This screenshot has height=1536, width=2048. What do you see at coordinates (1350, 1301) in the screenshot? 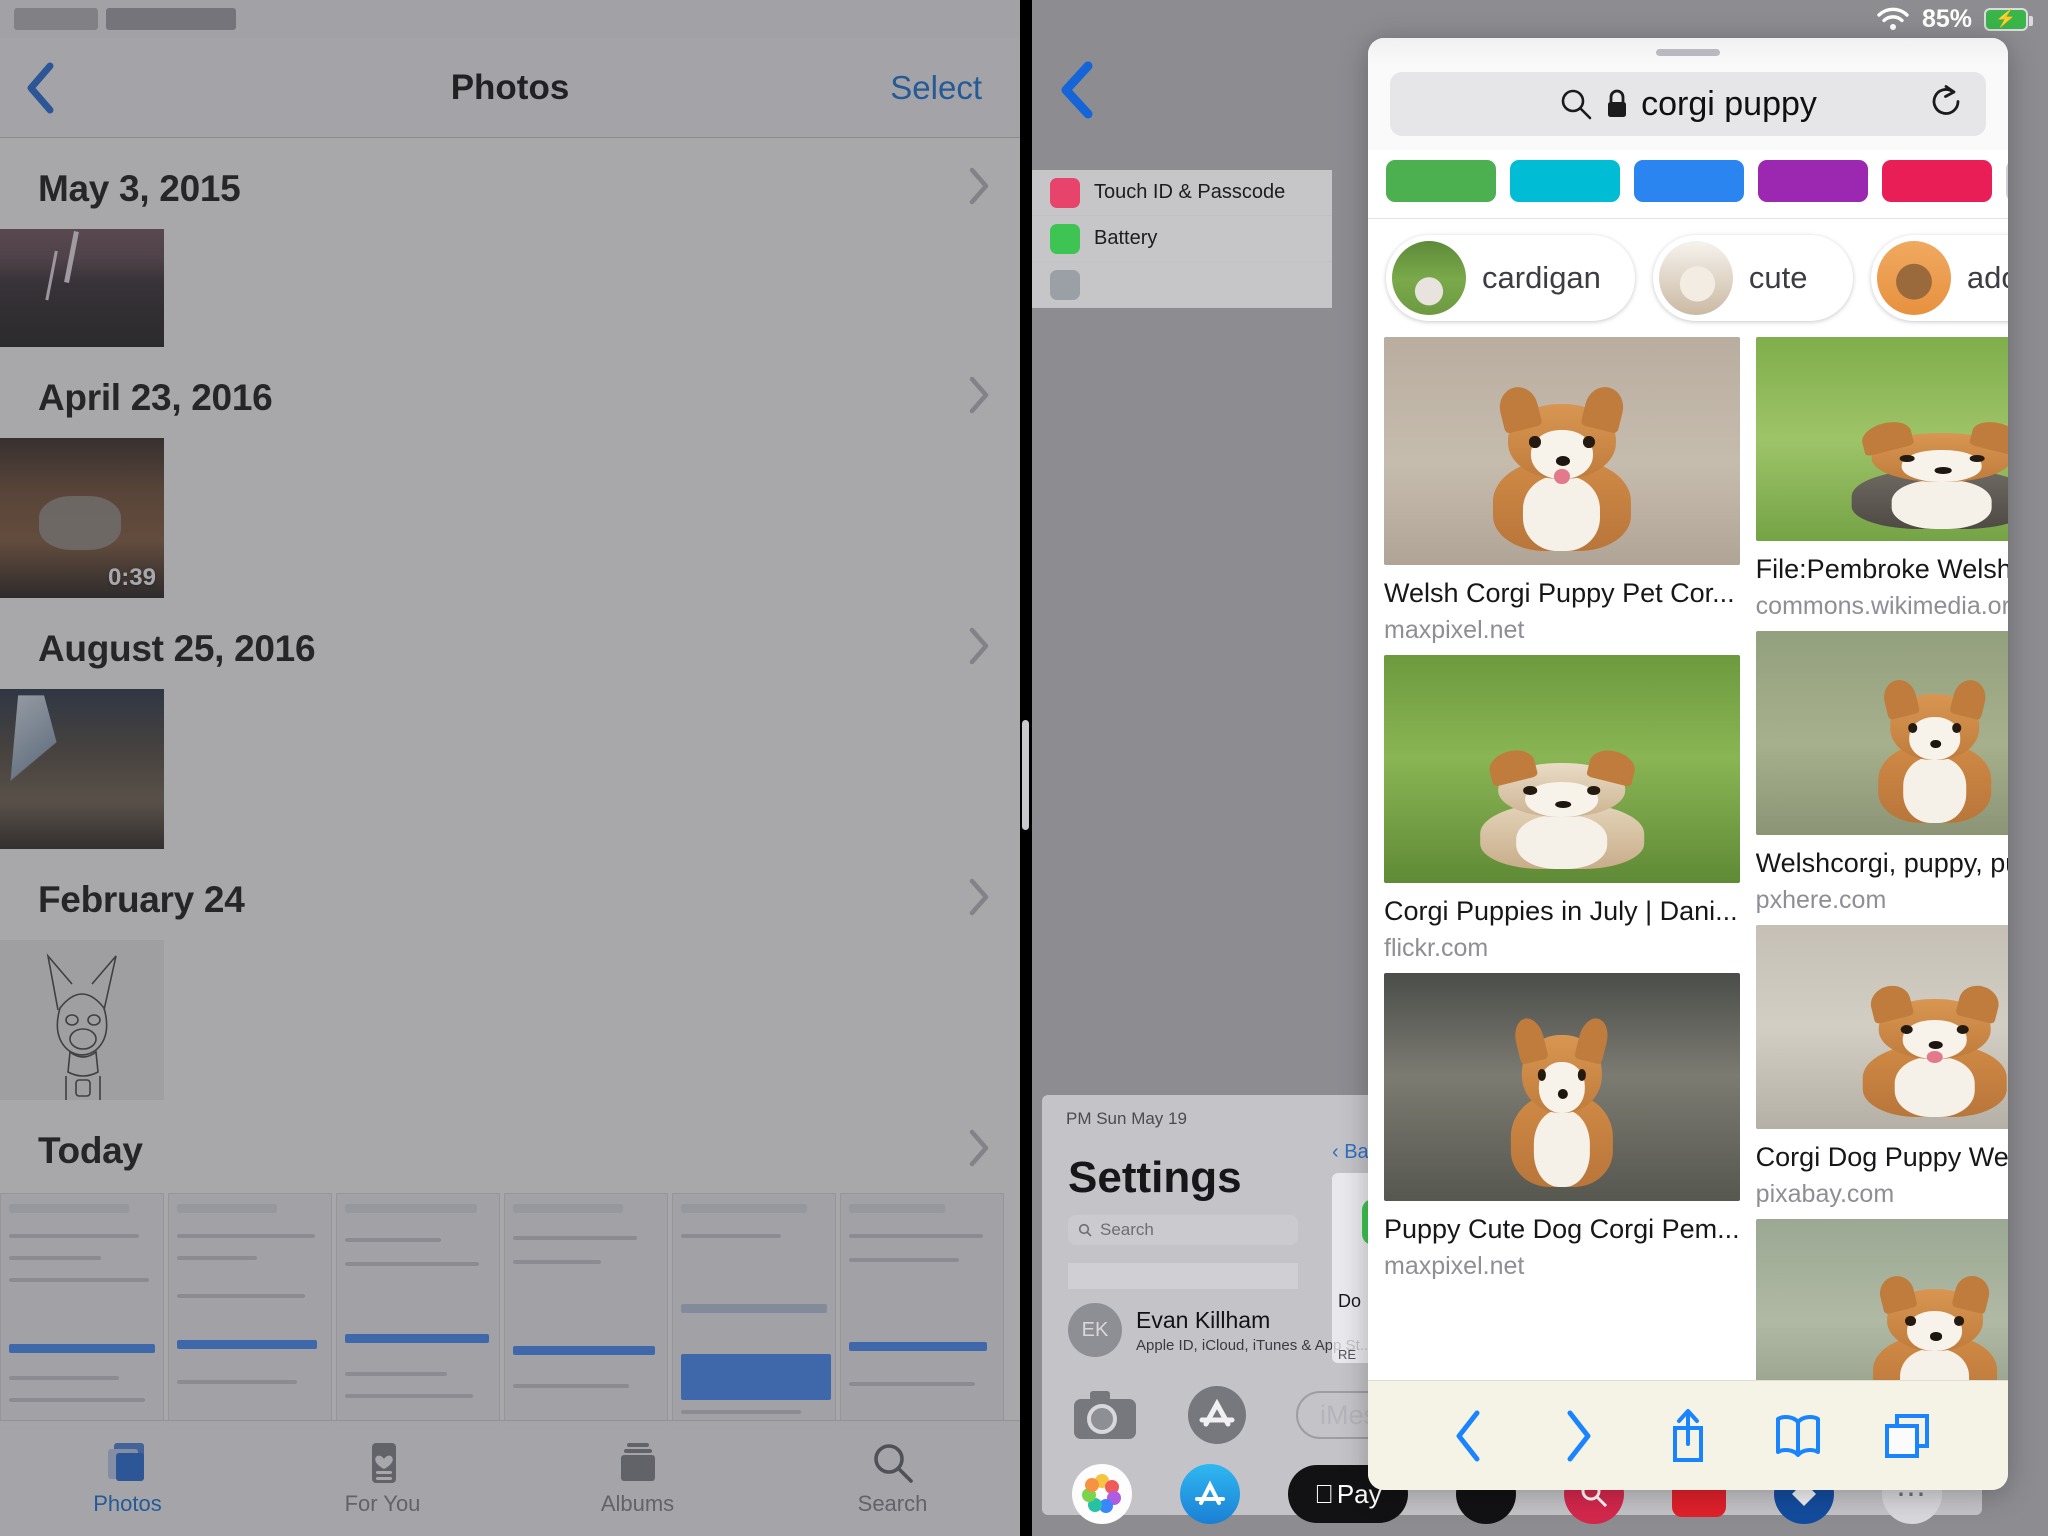
I see `screenshot-do-label: Do` at bounding box center [1350, 1301].